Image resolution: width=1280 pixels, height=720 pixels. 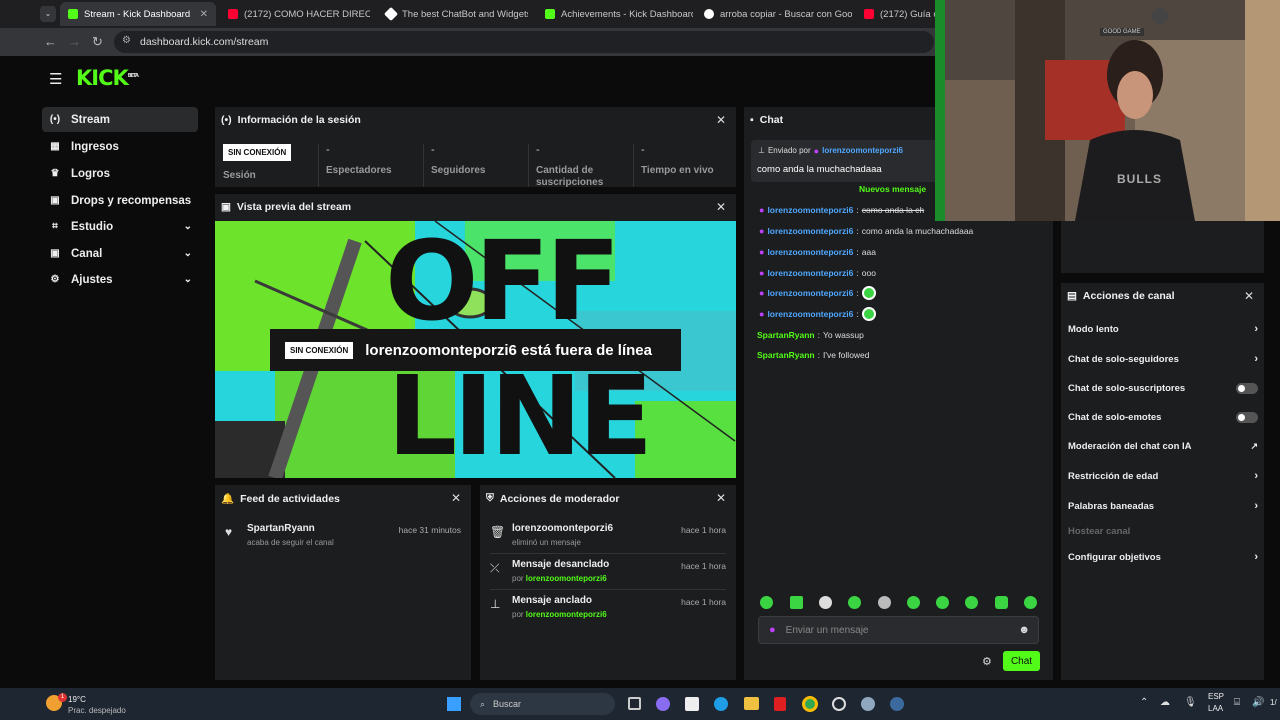 What do you see at coordinates (48, 14) in the screenshot?
I see `tab-search-button: ⌄` at bounding box center [48, 14].